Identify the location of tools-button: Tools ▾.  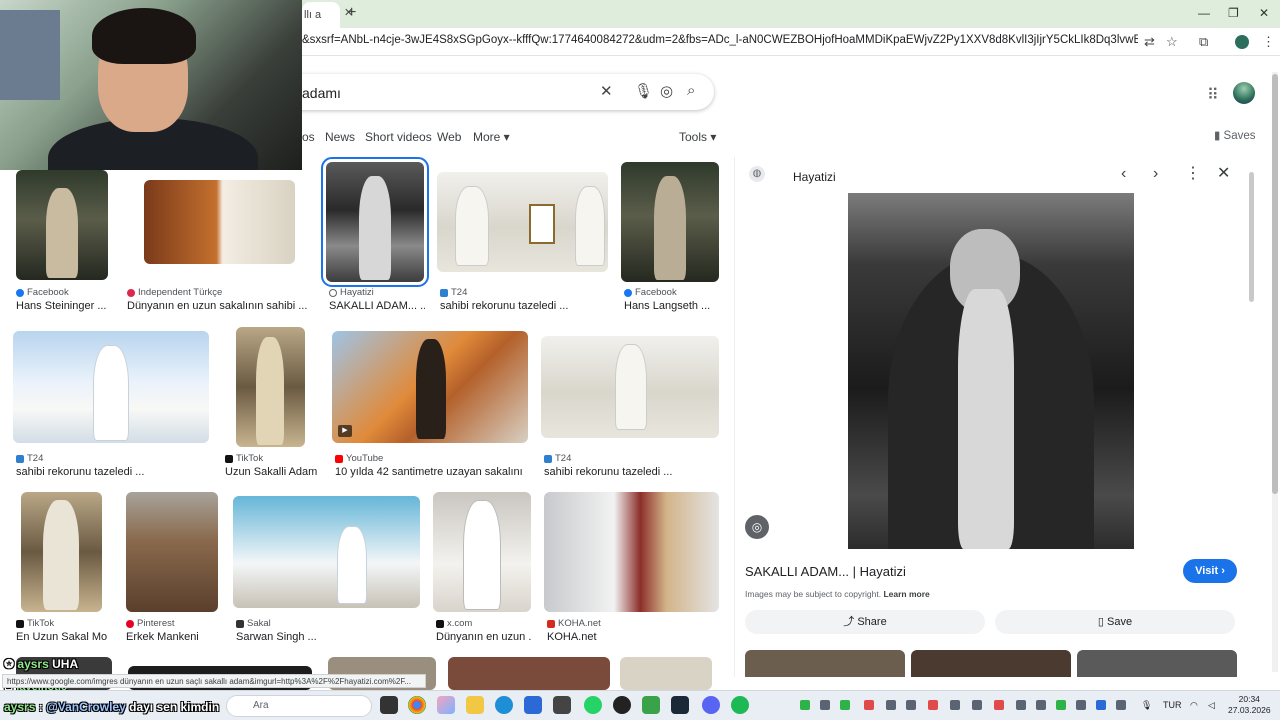
(697, 137).